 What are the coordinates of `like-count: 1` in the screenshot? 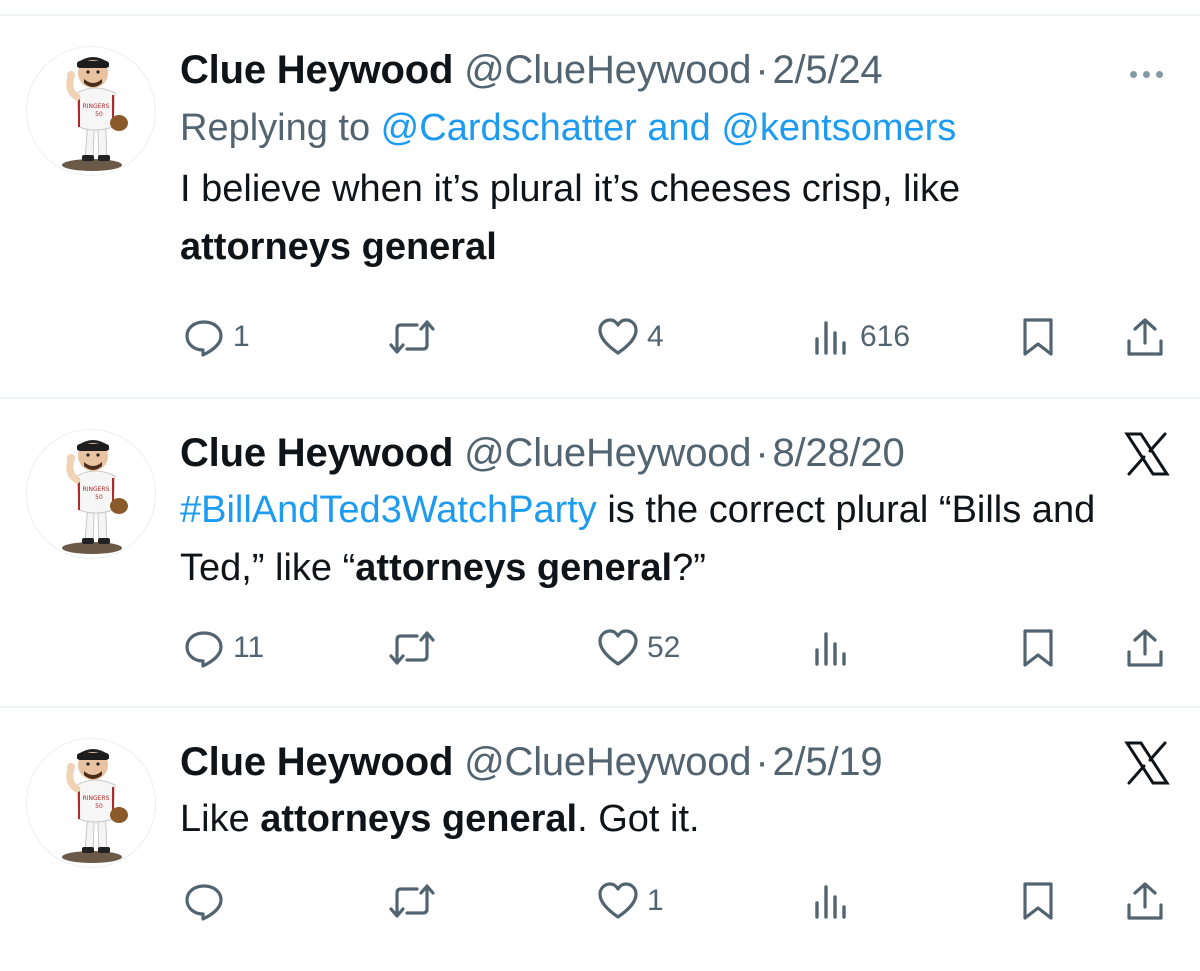 It's located at (655, 900).